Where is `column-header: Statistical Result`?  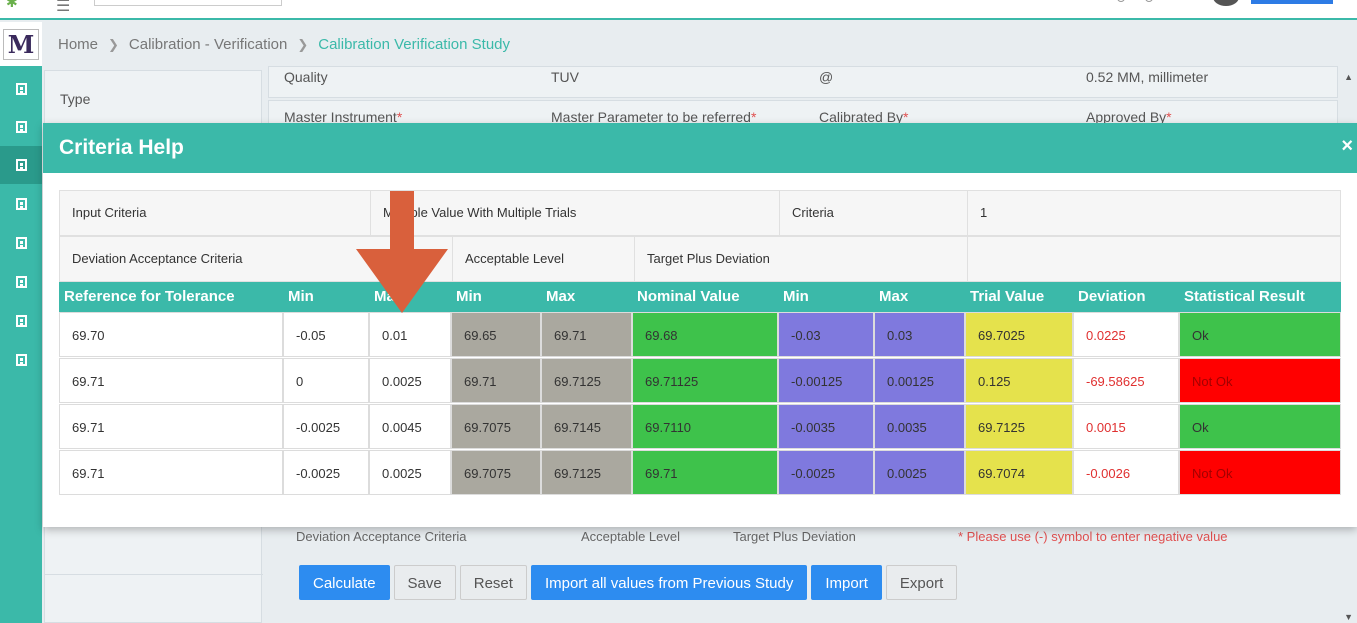
column-header: Statistical Result is located at coordinates (1244, 296).